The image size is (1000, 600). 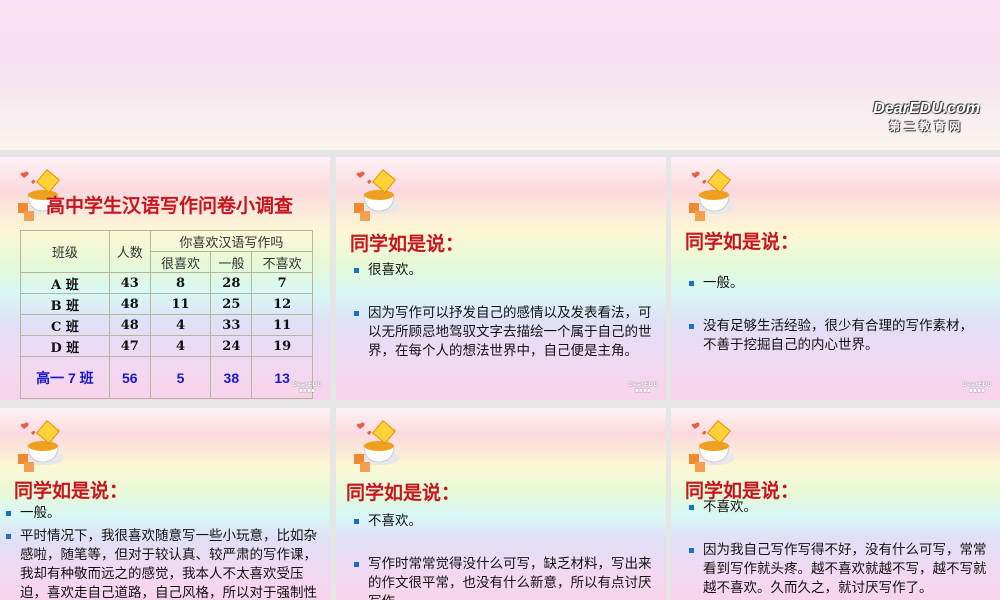 What do you see at coordinates (180, 283) in the screenshot?
I see `cell: 8` at bounding box center [180, 283].